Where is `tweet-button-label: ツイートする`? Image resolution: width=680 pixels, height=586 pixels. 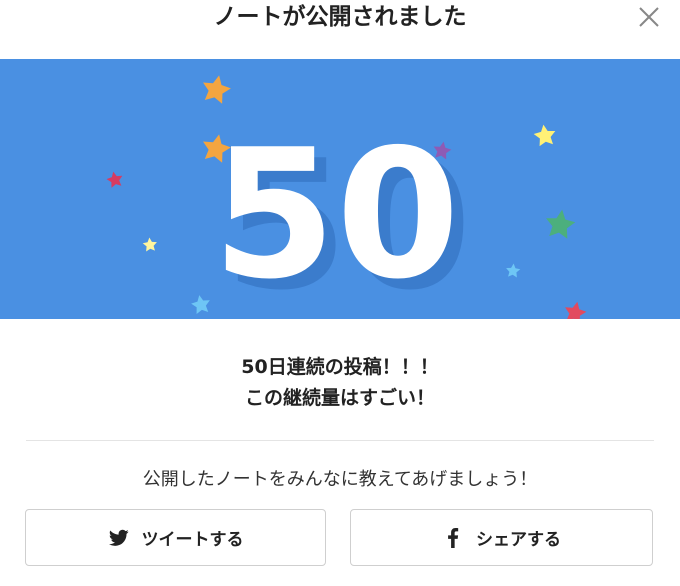
tweet-button-label: ツイートする is located at coordinates (192, 540).